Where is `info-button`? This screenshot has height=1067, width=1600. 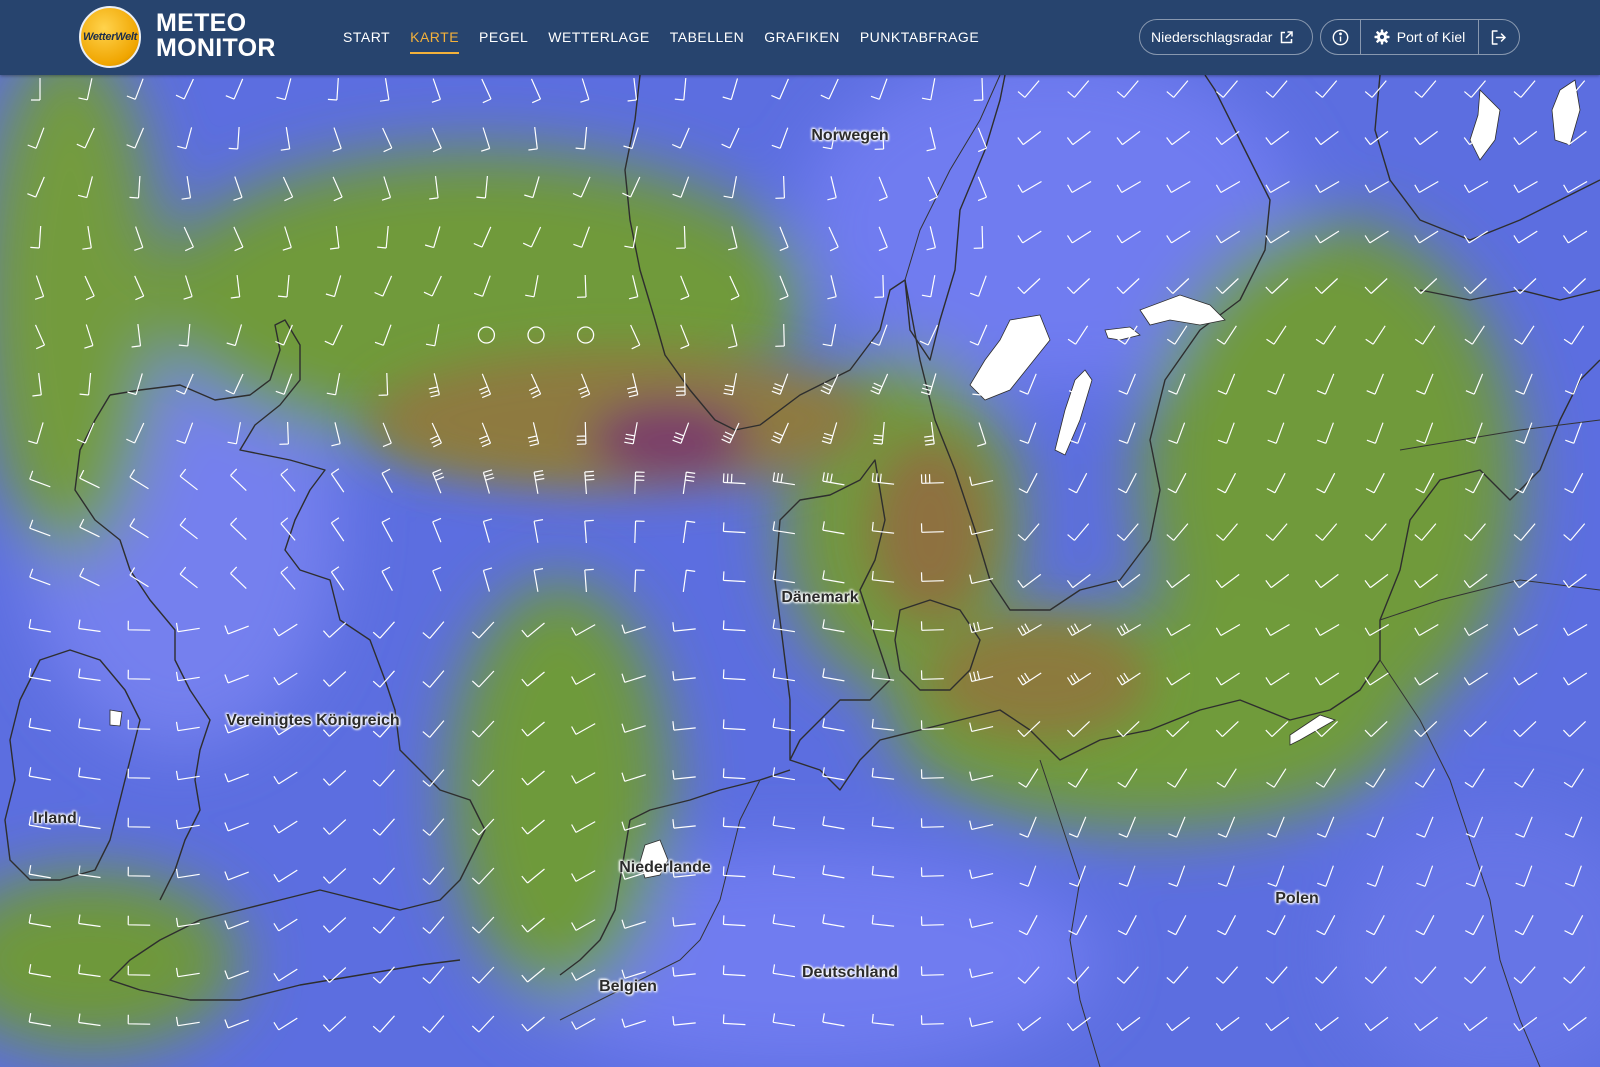 info-button is located at coordinates (1341, 37).